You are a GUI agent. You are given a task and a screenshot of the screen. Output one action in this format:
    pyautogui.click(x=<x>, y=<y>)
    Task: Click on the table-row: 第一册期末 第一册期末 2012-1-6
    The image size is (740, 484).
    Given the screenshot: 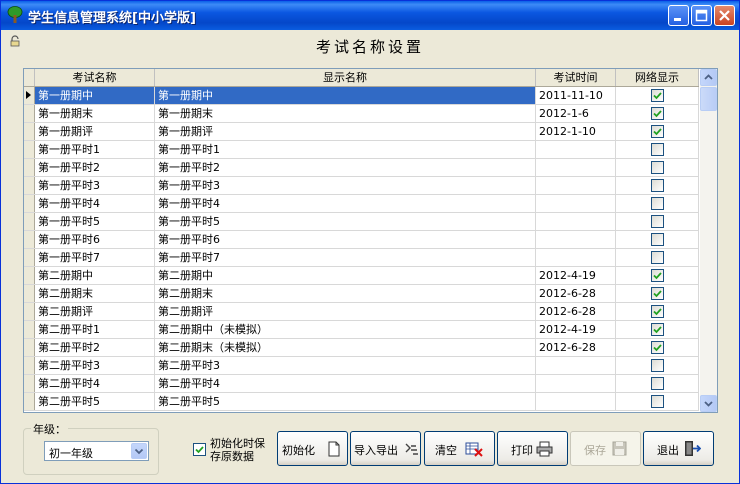 What is the action you would take?
    pyautogui.click(x=361, y=114)
    